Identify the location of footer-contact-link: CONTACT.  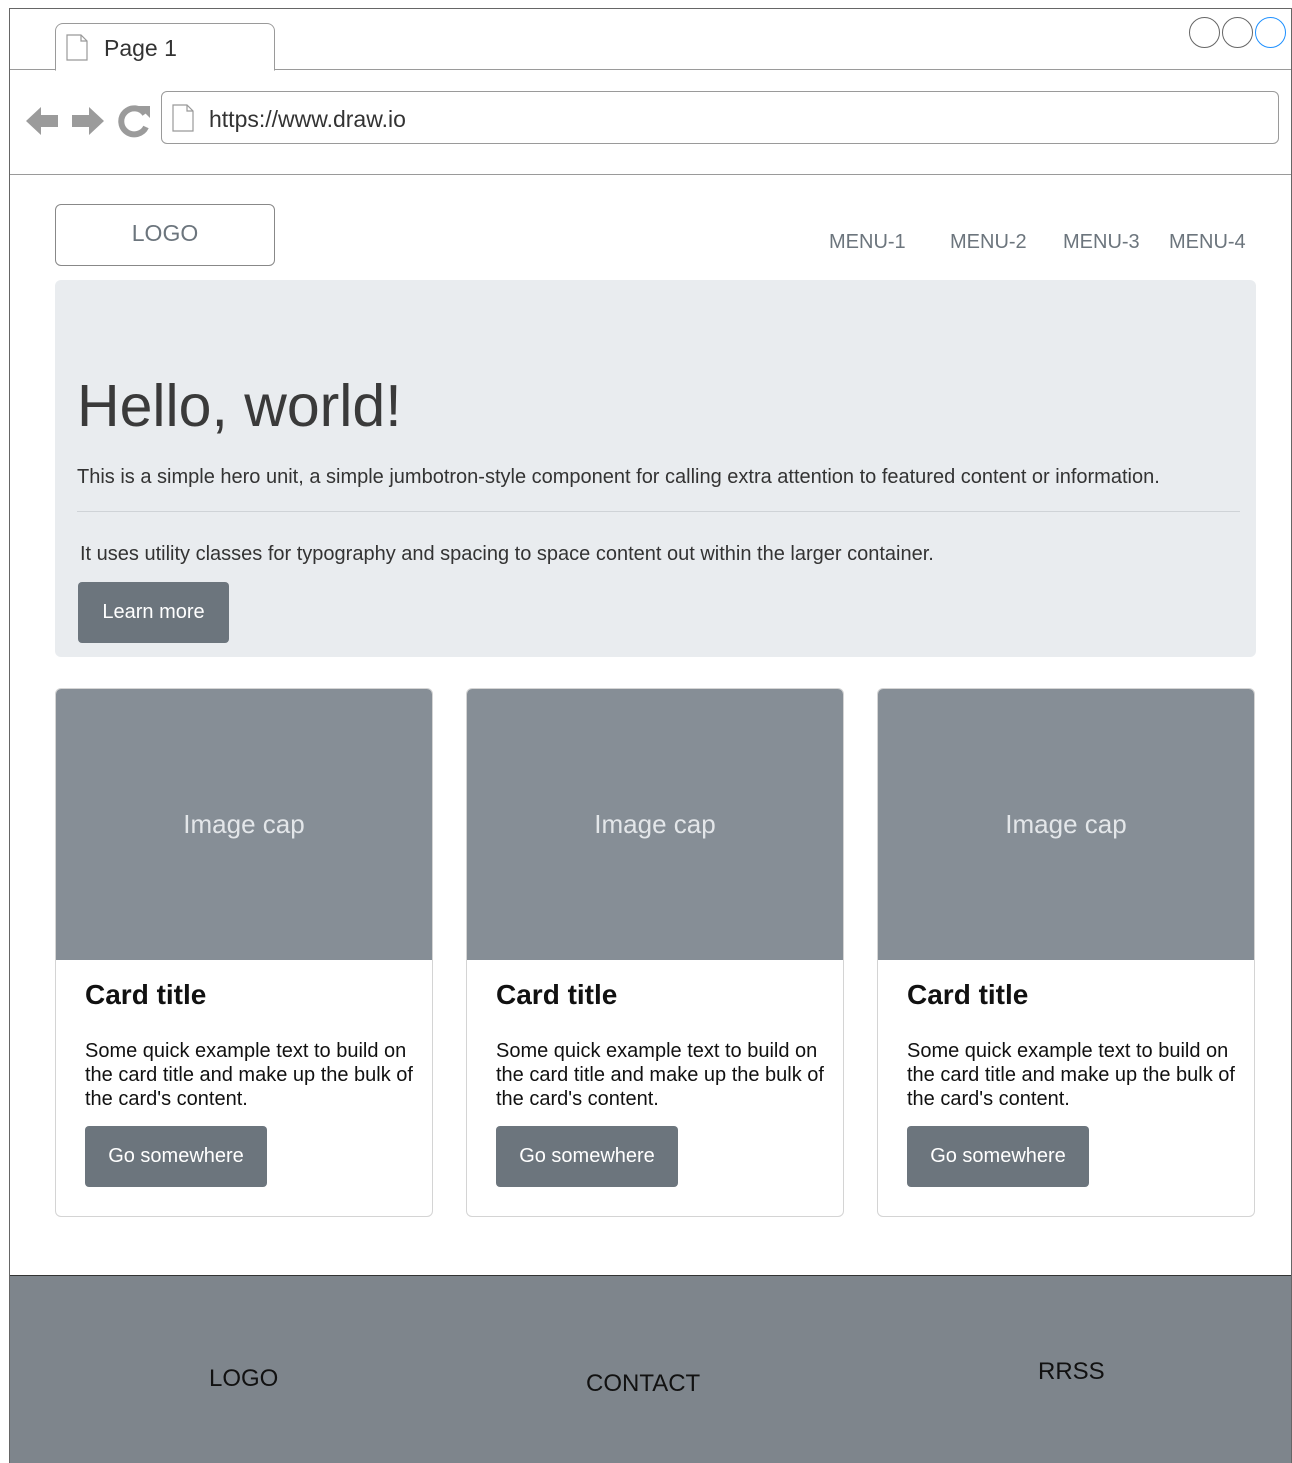
(643, 1384).